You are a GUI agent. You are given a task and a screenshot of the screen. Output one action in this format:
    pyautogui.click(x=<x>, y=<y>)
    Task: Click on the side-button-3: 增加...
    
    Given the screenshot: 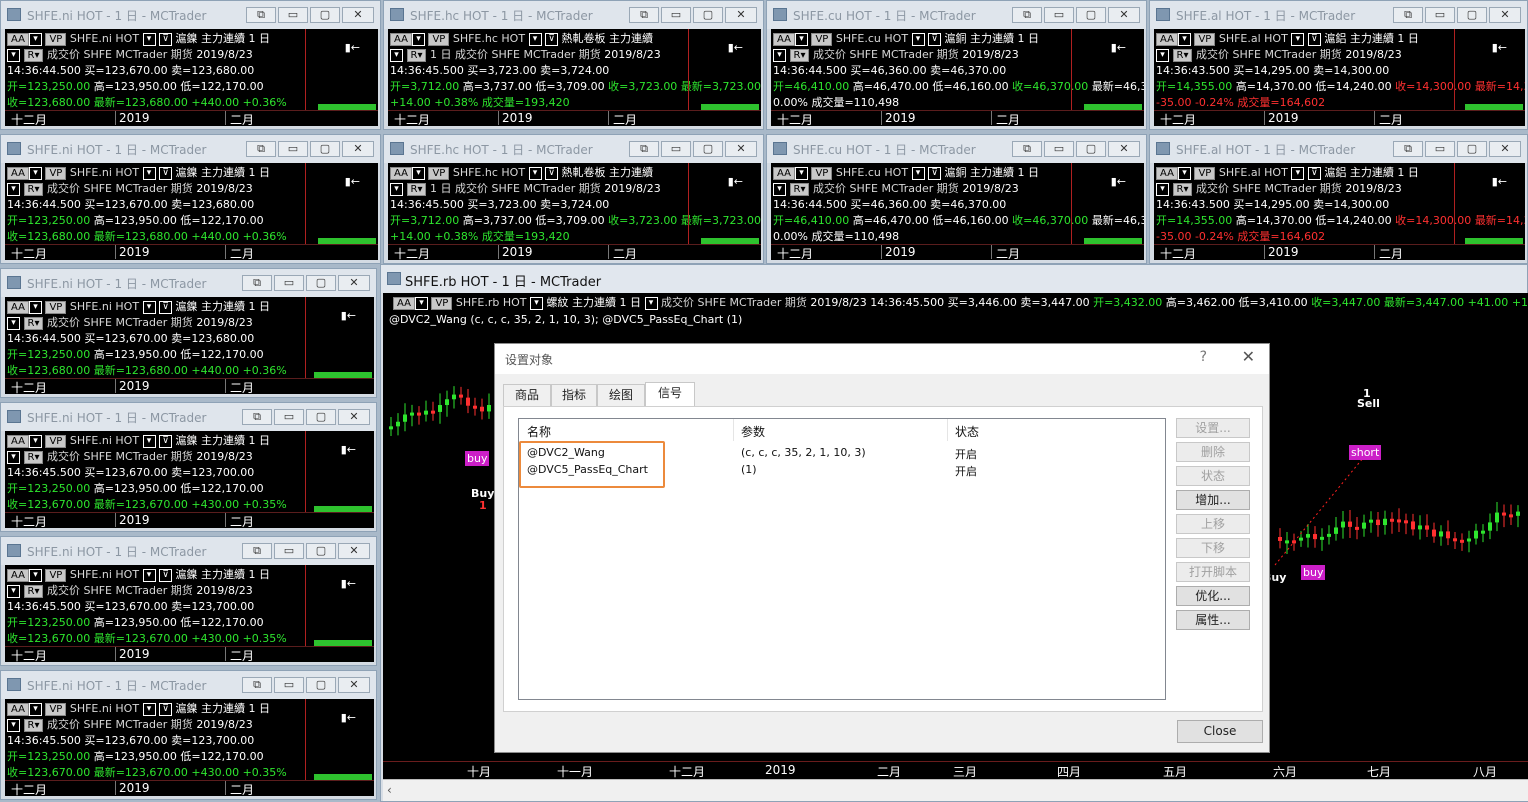 What is the action you would take?
    pyautogui.click(x=1213, y=500)
    